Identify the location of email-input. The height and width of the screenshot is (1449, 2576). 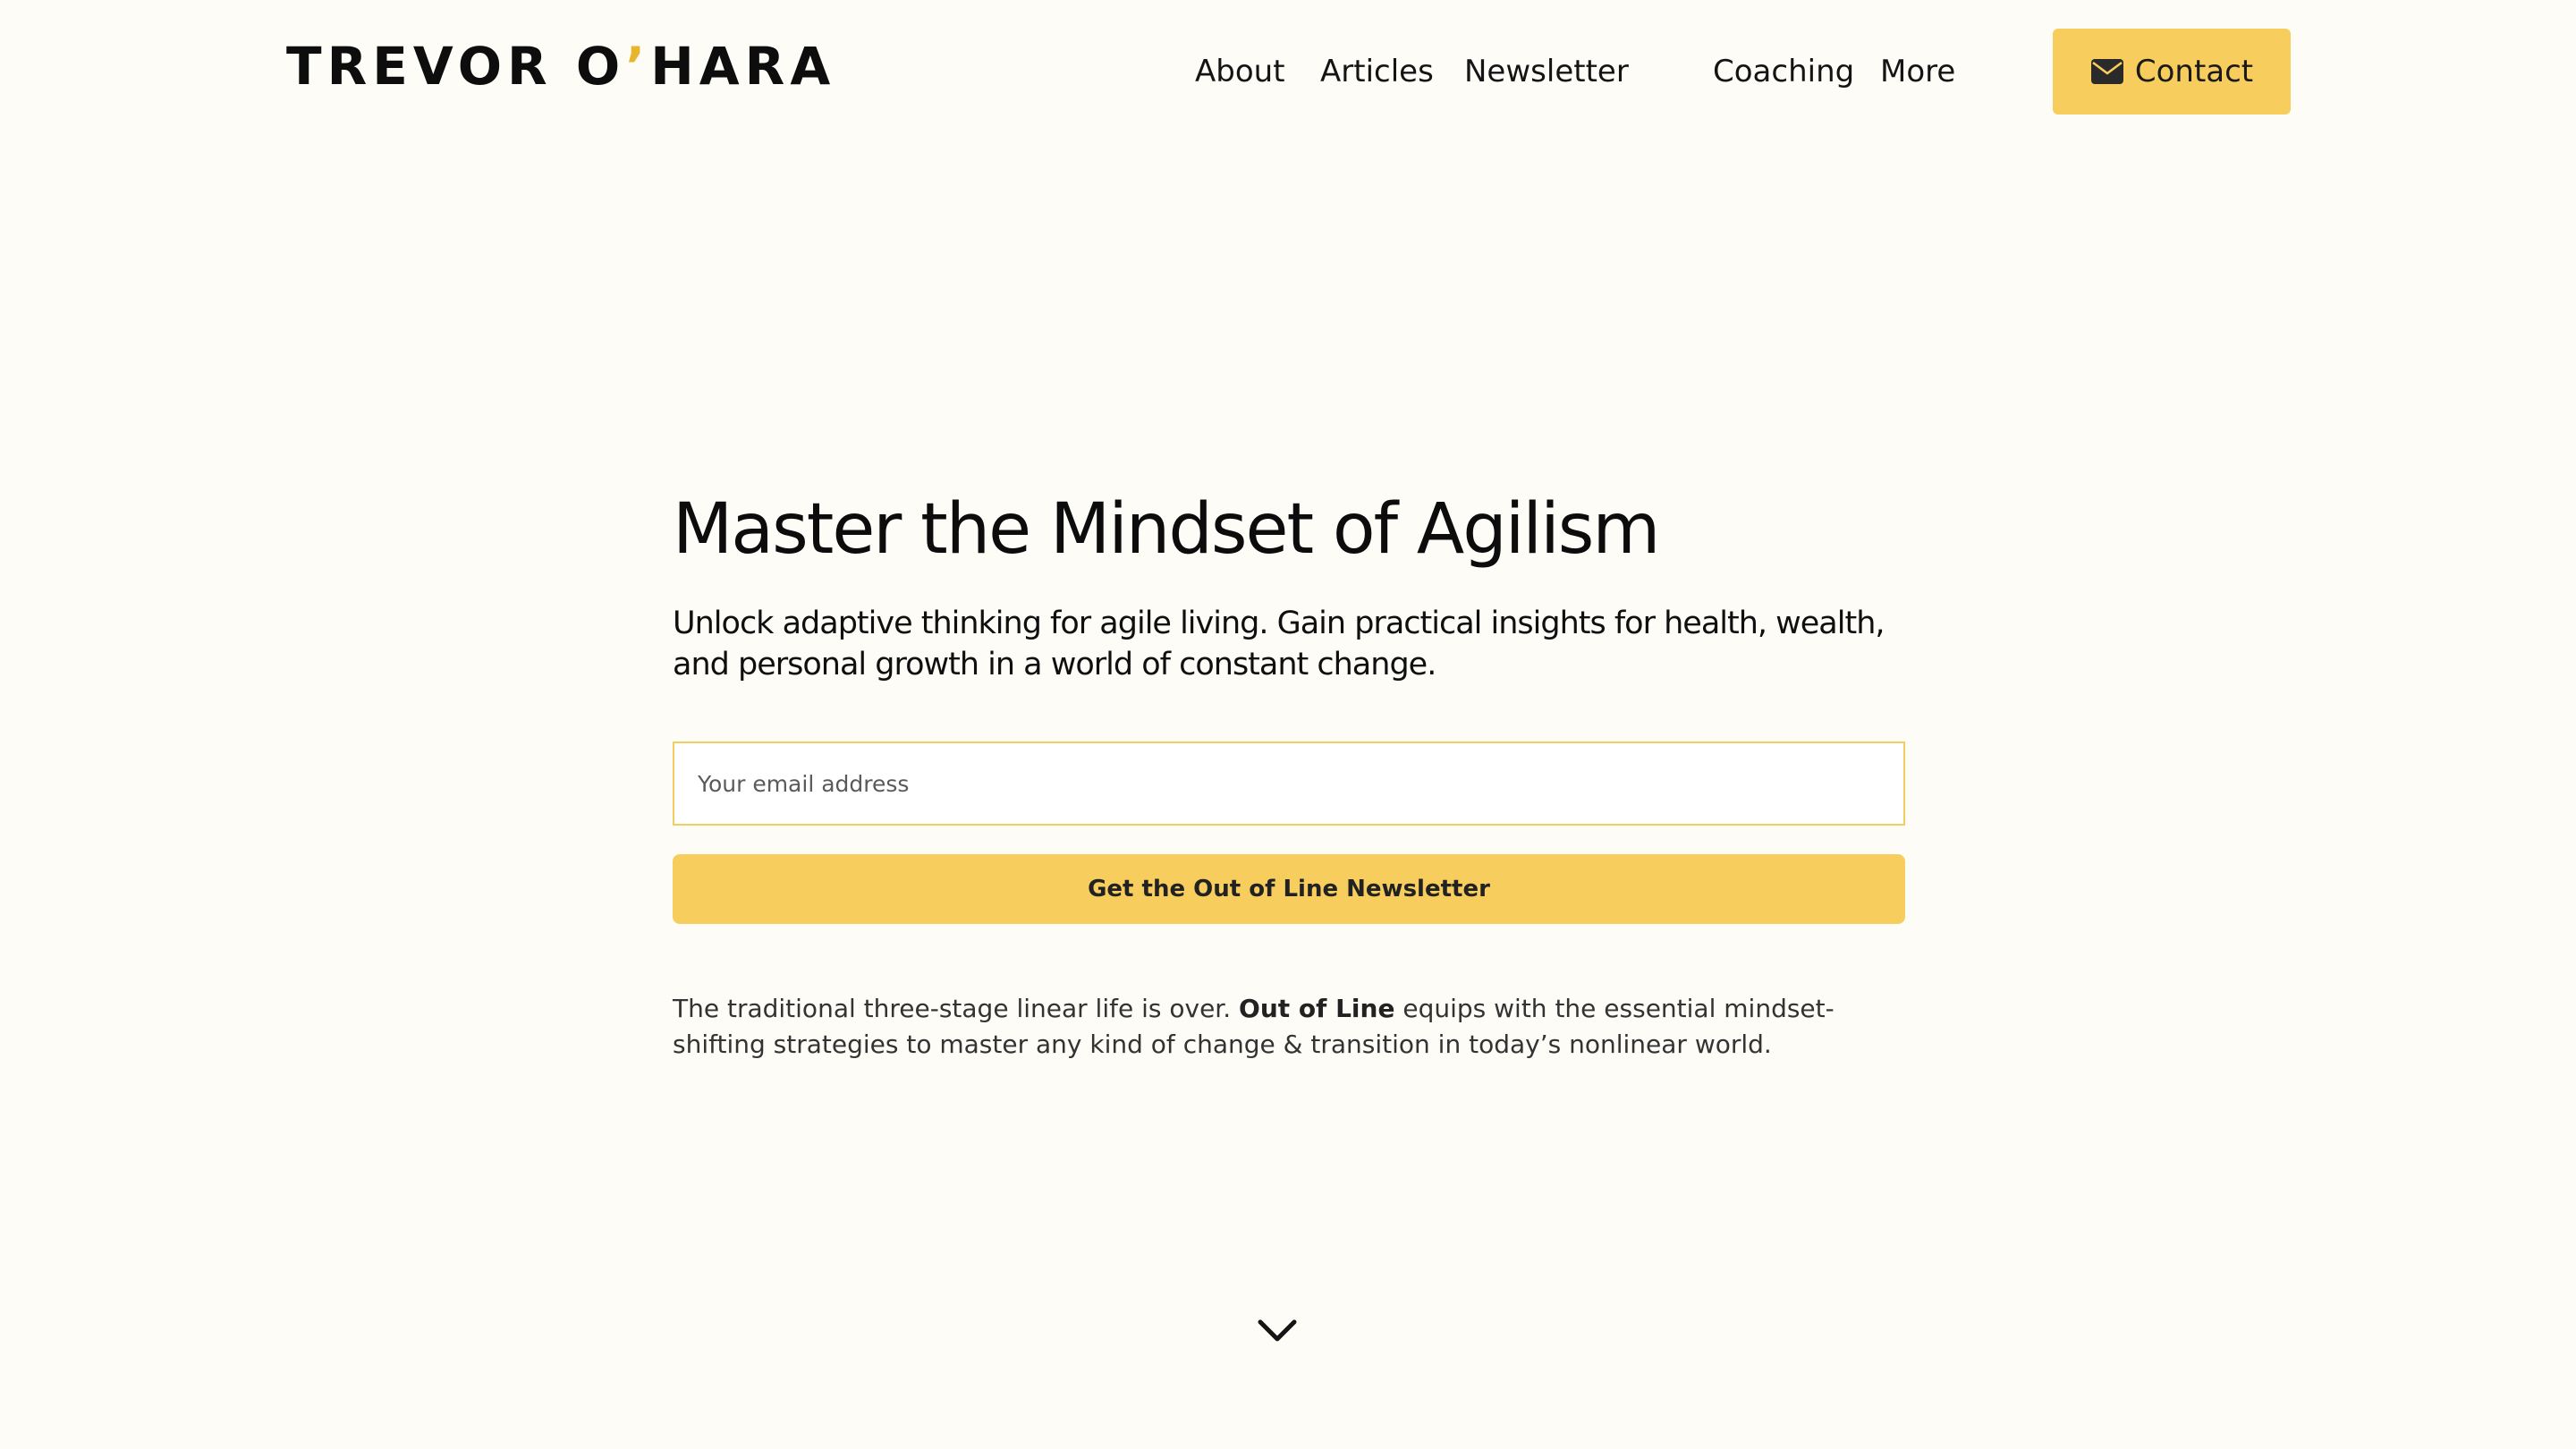
(1289, 783).